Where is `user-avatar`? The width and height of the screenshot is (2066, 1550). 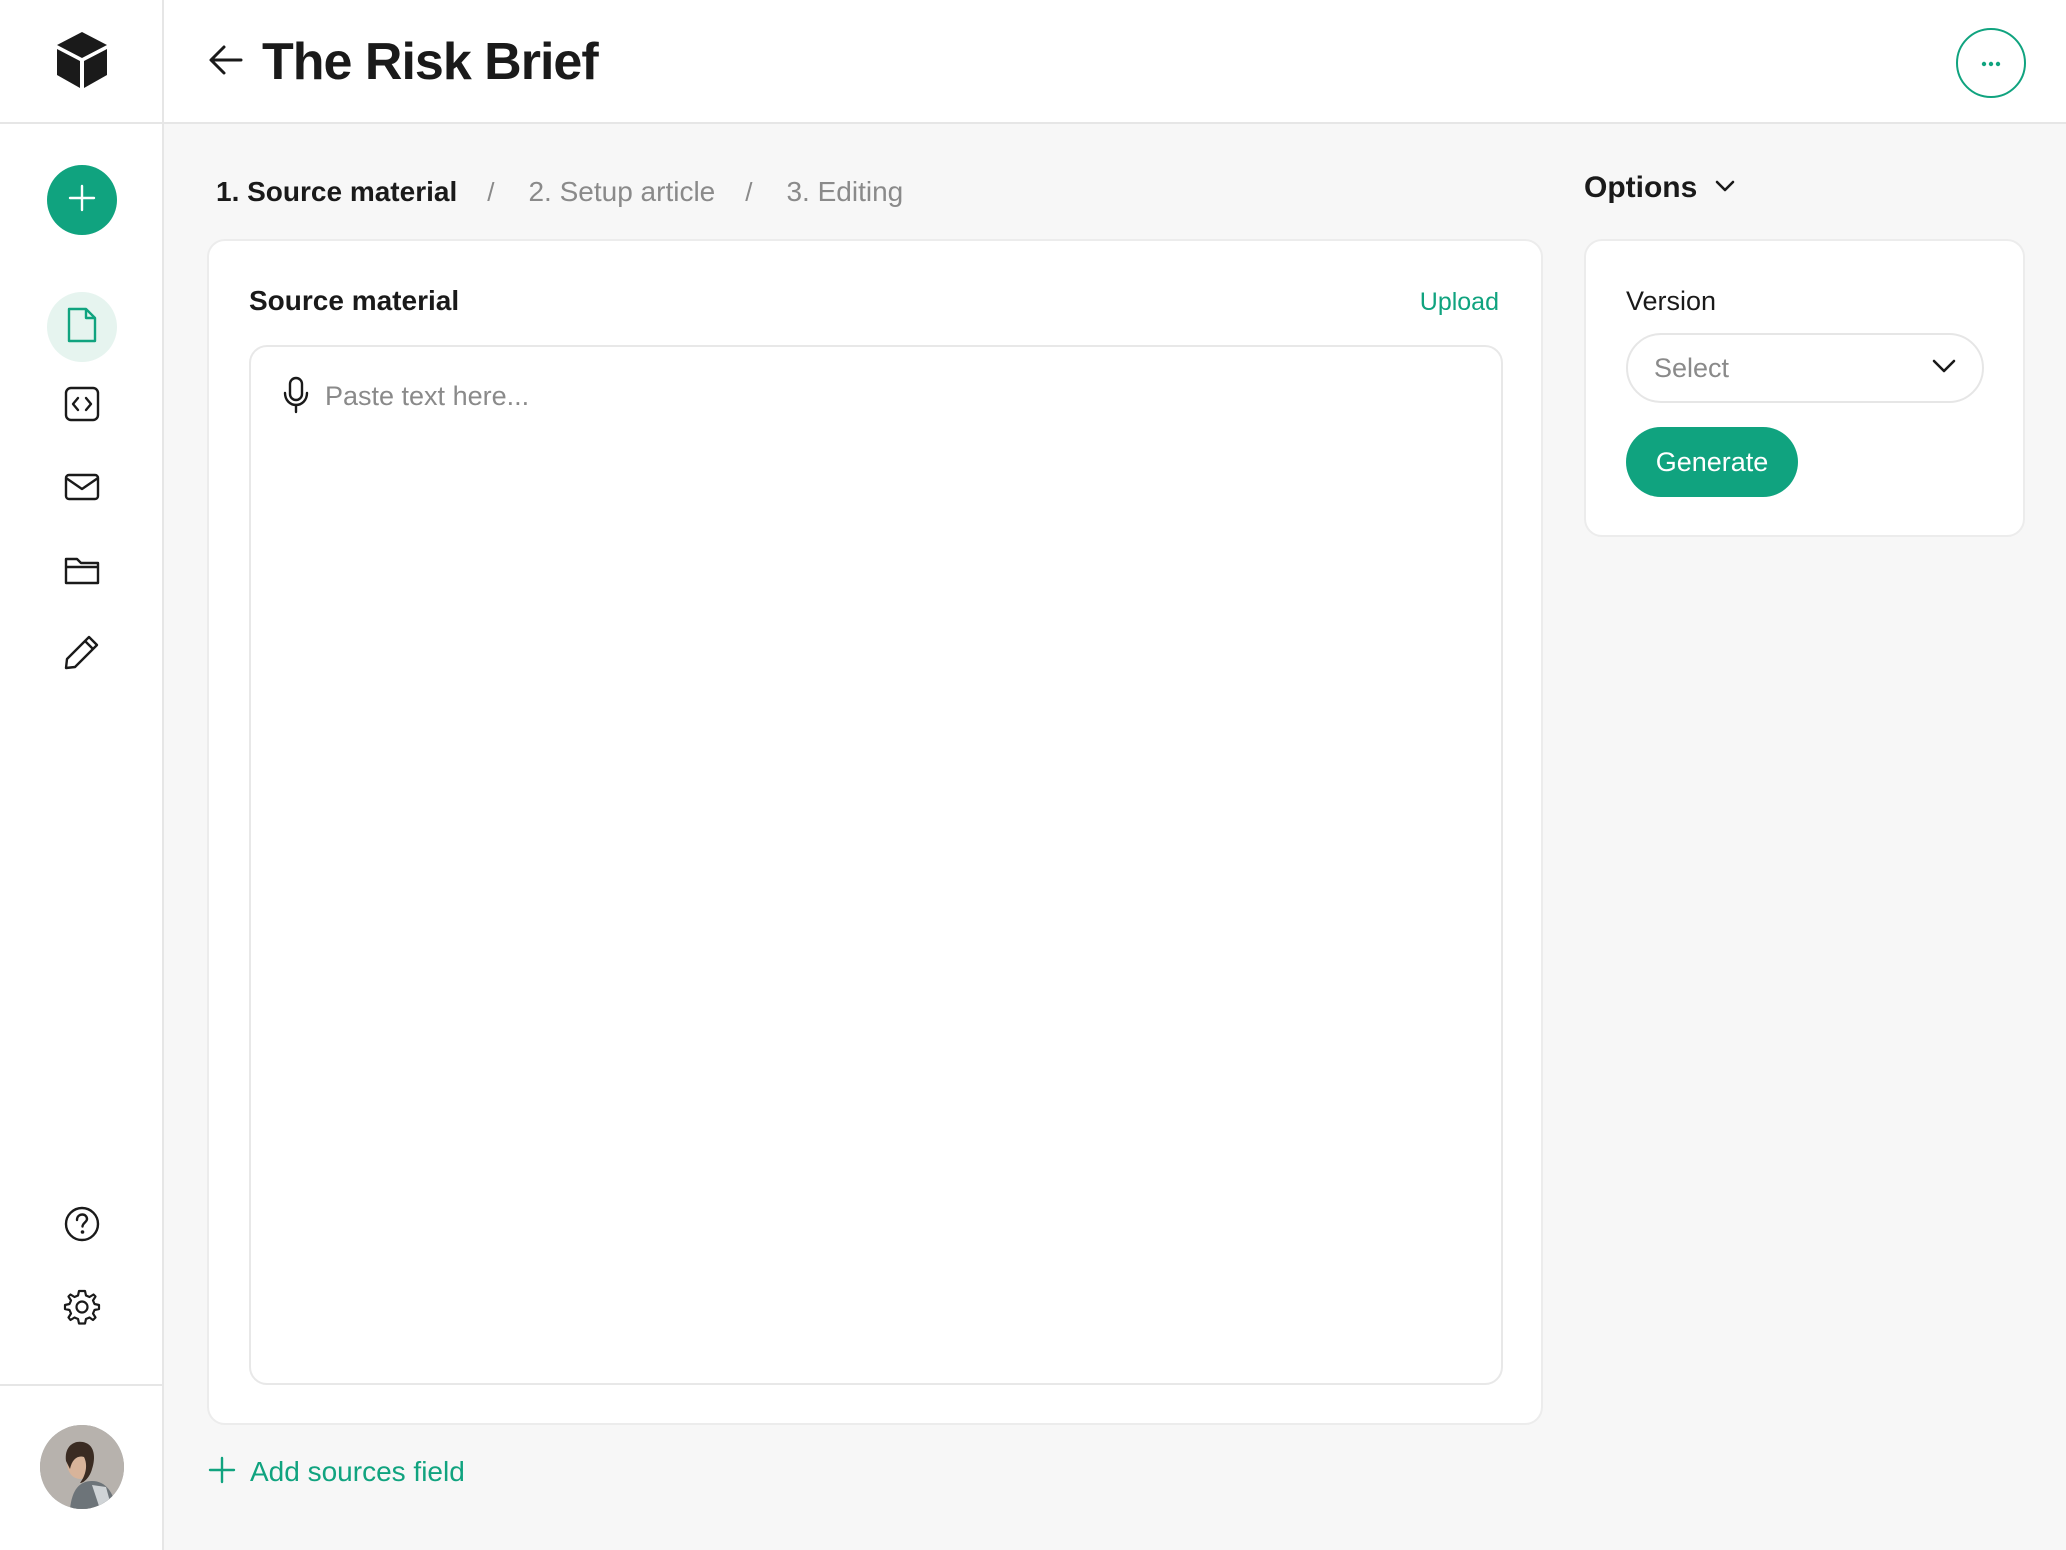 user-avatar is located at coordinates (82, 1467).